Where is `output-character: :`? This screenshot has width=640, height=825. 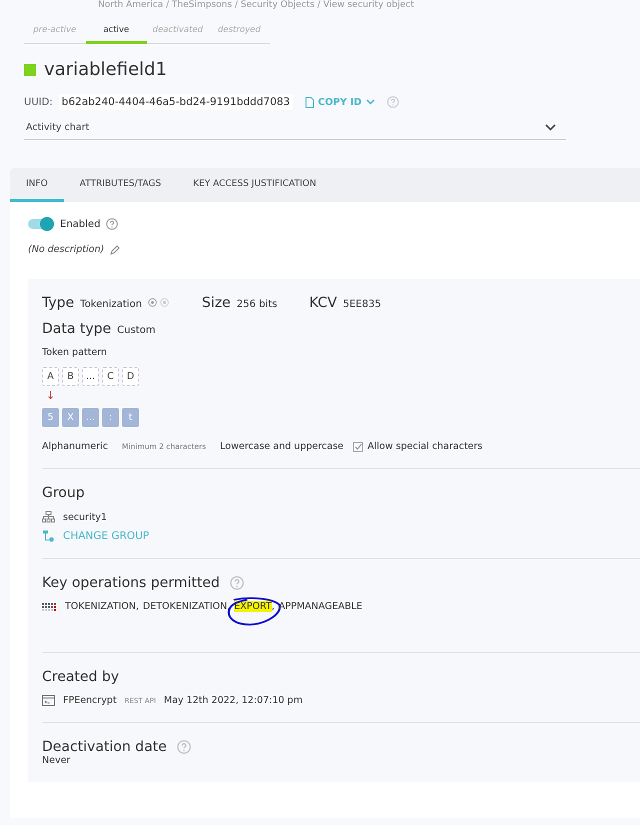 output-character: : is located at coordinates (110, 417).